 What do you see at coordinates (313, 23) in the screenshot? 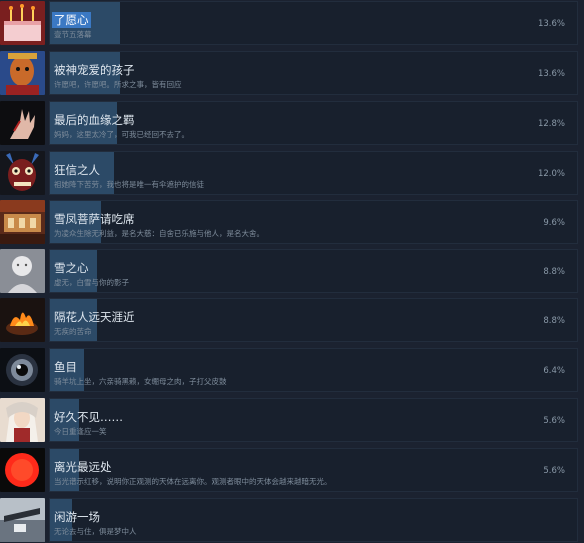
I see `achievement-card: 了愿心 壹节五落幕 13.6%` at bounding box center [313, 23].